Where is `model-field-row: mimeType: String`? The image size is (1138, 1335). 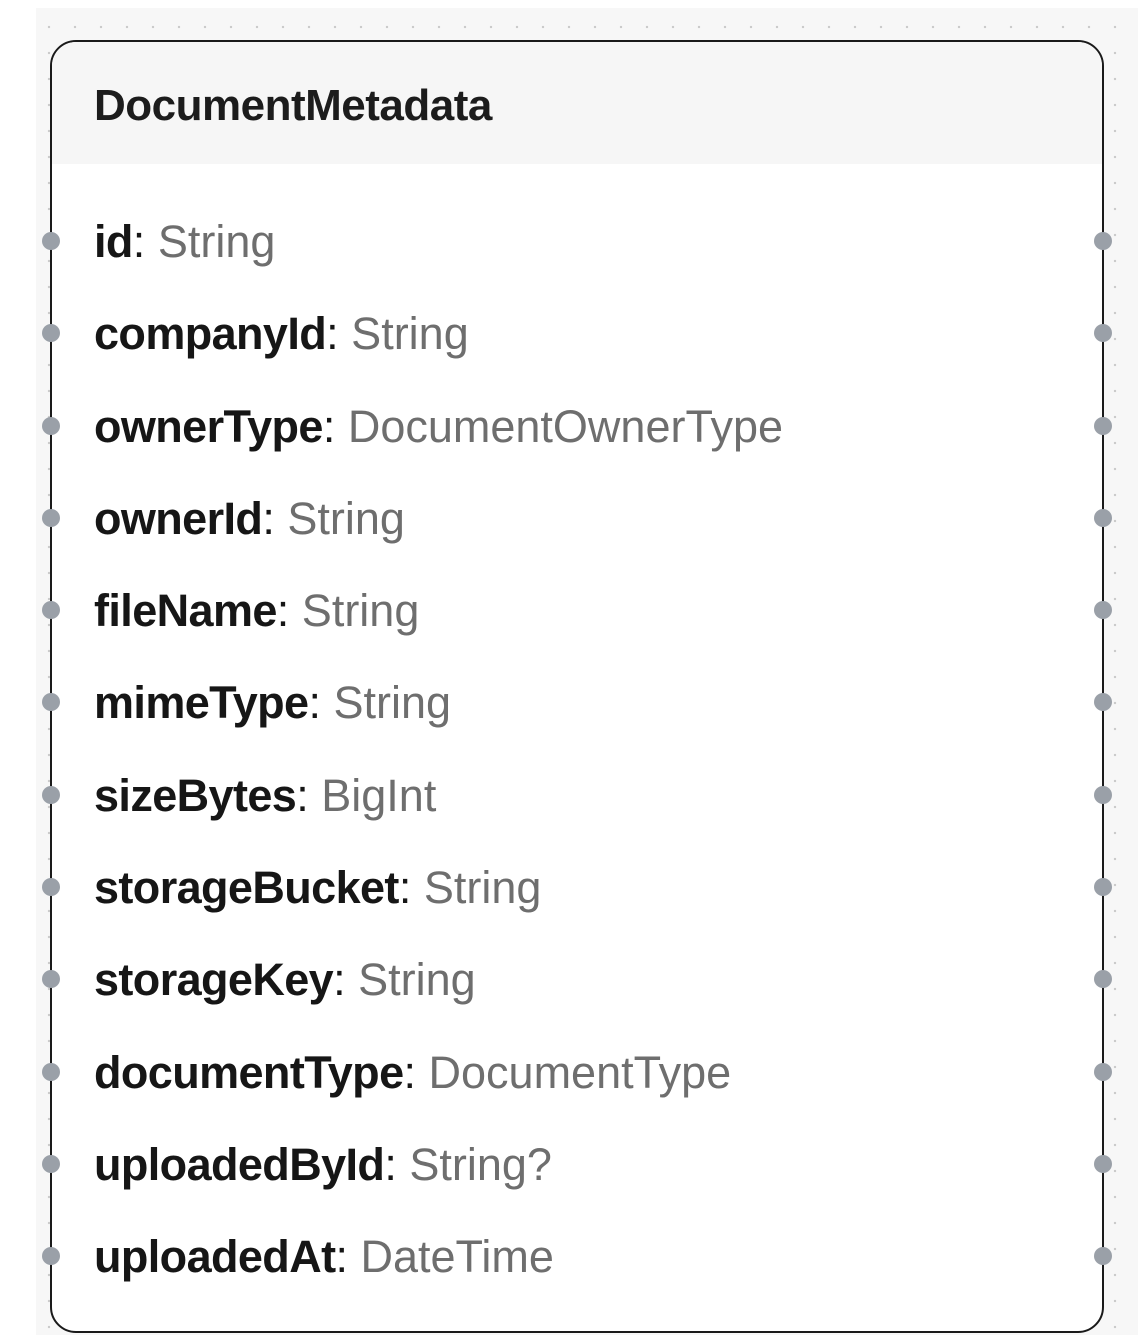
model-field-row: mimeType: String is located at coordinates (577, 703).